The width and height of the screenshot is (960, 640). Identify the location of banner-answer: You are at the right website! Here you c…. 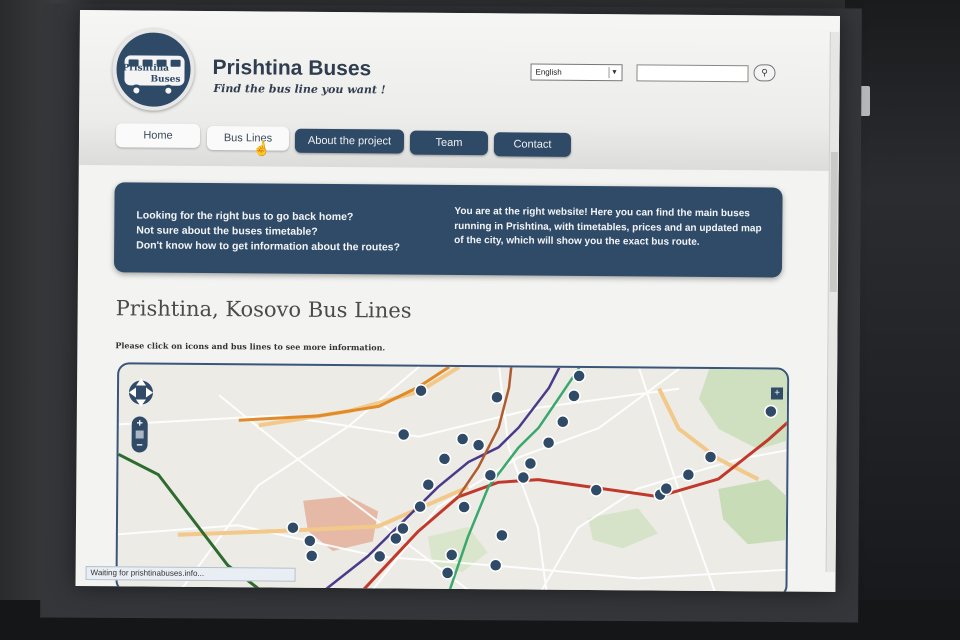
(608, 226).